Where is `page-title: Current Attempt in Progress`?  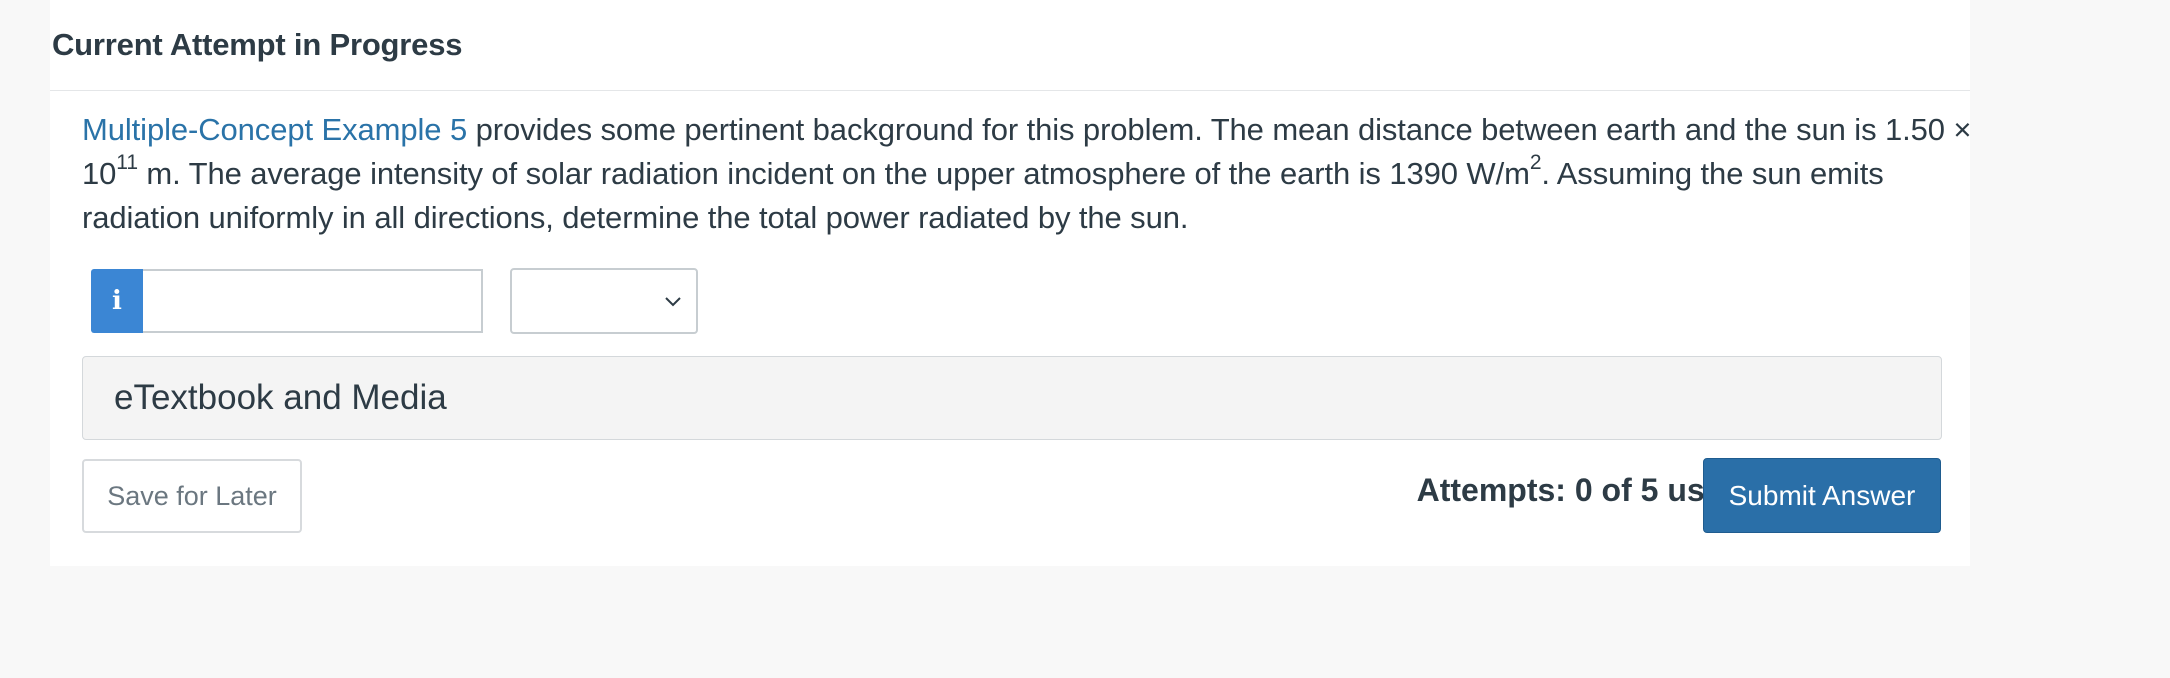
page-title: Current Attempt in Progress is located at coordinates (257, 44).